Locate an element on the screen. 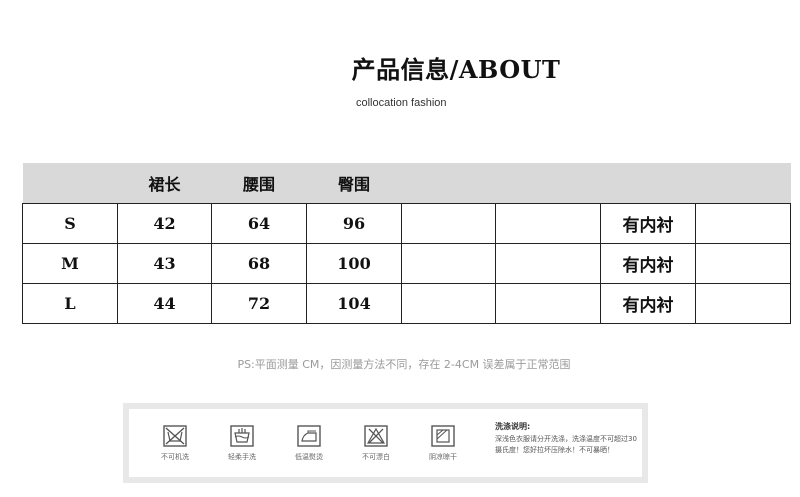 The width and height of the screenshot is (800, 497). skirt-length-cell: 43 is located at coordinates (164, 263).